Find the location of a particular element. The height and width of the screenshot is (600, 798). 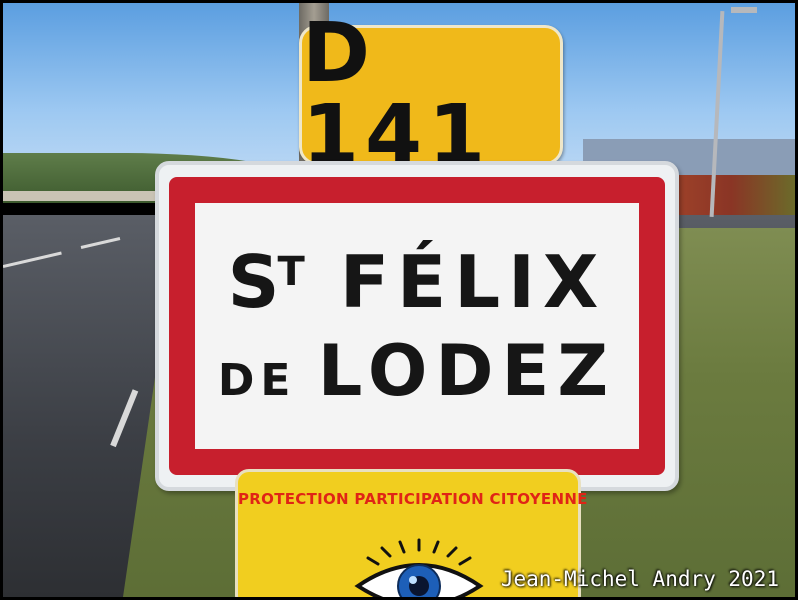

photo-credit: Jean-Michel Andry 2021 is located at coordinates (639, 579).